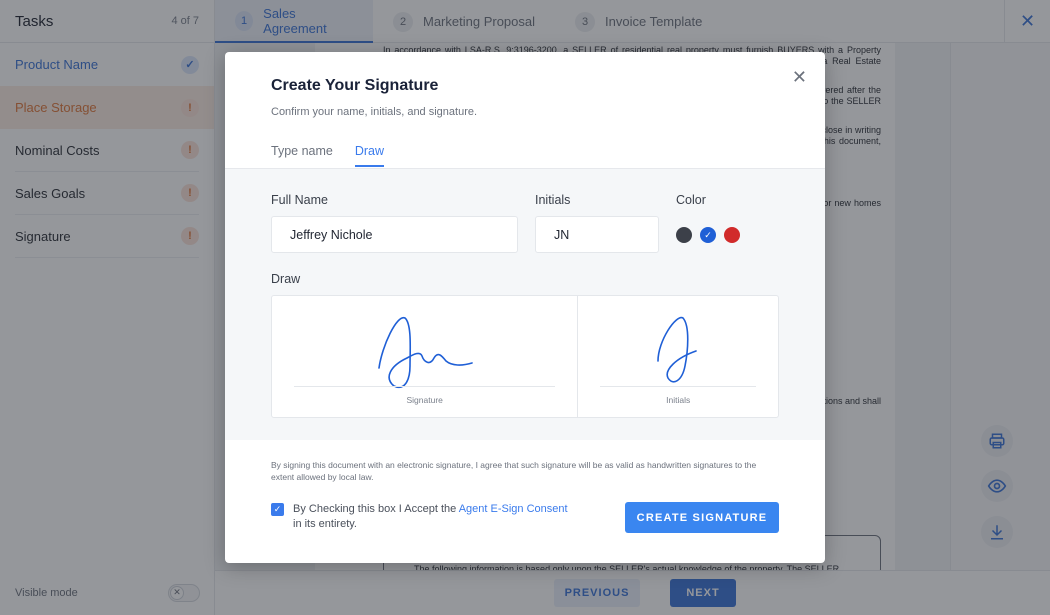 This screenshot has width=1050, height=615. Describe the element at coordinates (355, 85) in the screenshot. I see `dialog-title: Create Your Signature` at that location.